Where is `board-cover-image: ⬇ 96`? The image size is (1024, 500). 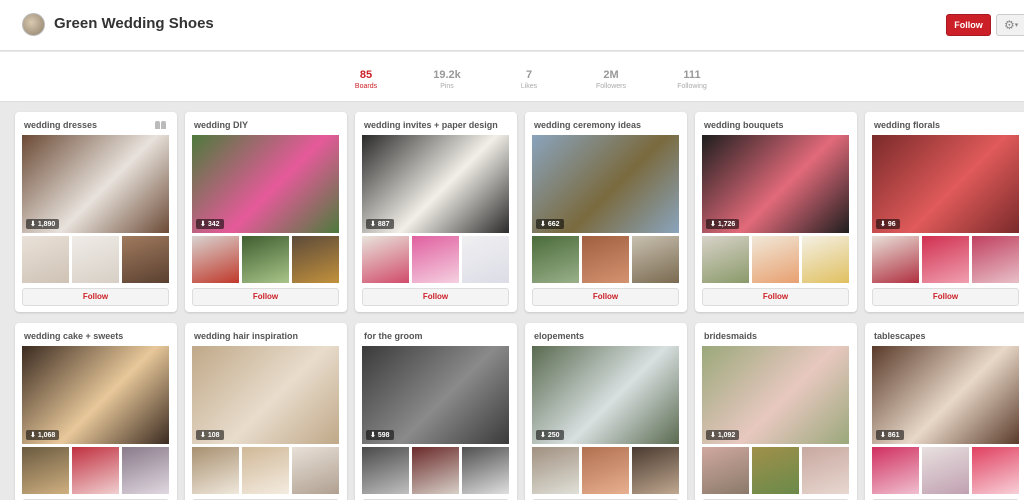 board-cover-image: ⬇ 96 is located at coordinates (945, 184).